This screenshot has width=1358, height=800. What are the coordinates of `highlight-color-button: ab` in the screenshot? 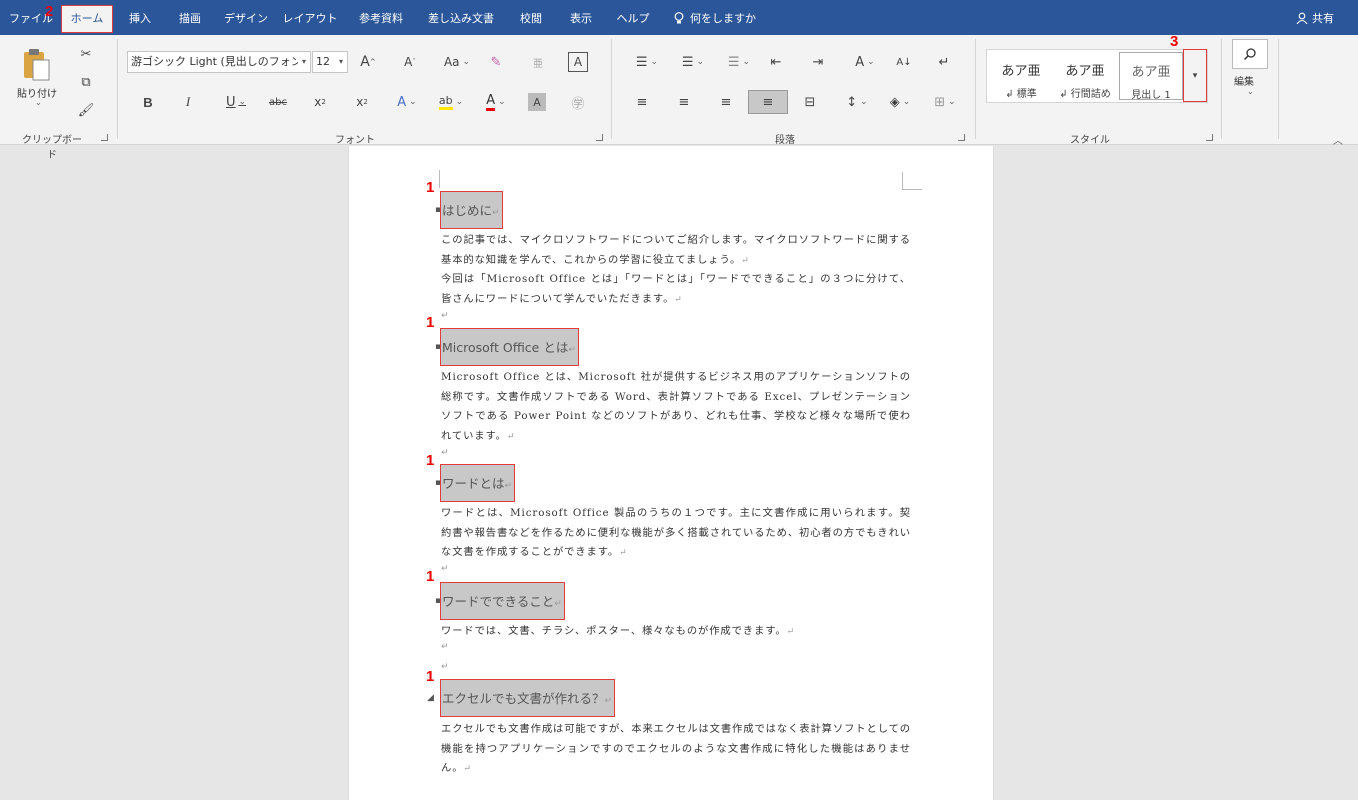 It's located at (451, 102).